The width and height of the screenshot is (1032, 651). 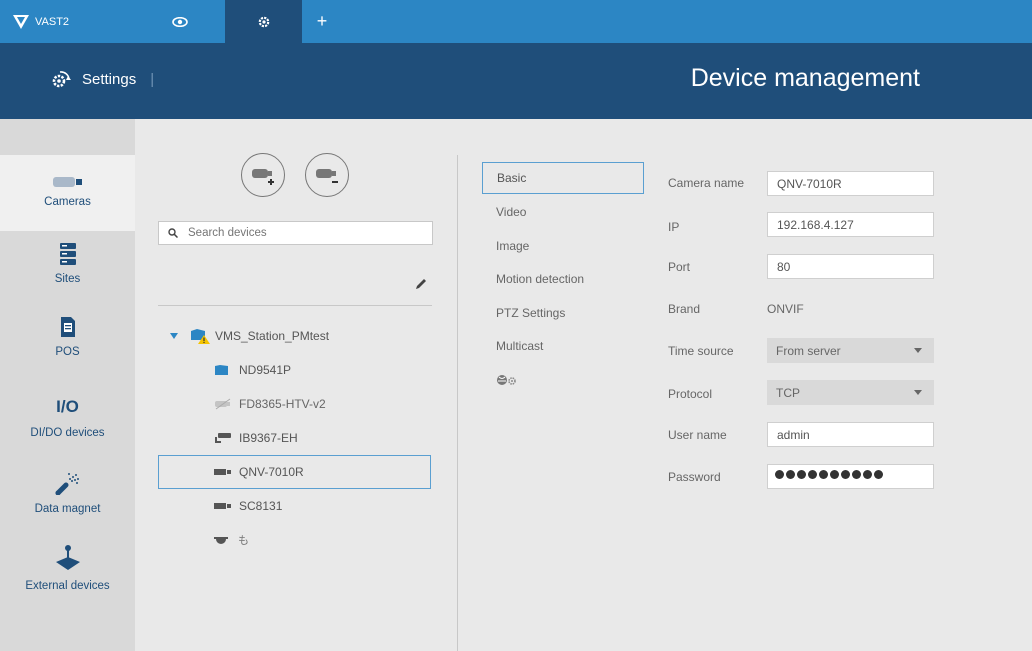 What do you see at coordinates (67, 586) in the screenshot?
I see `sidebar-item-label: External devices` at bounding box center [67, 586].